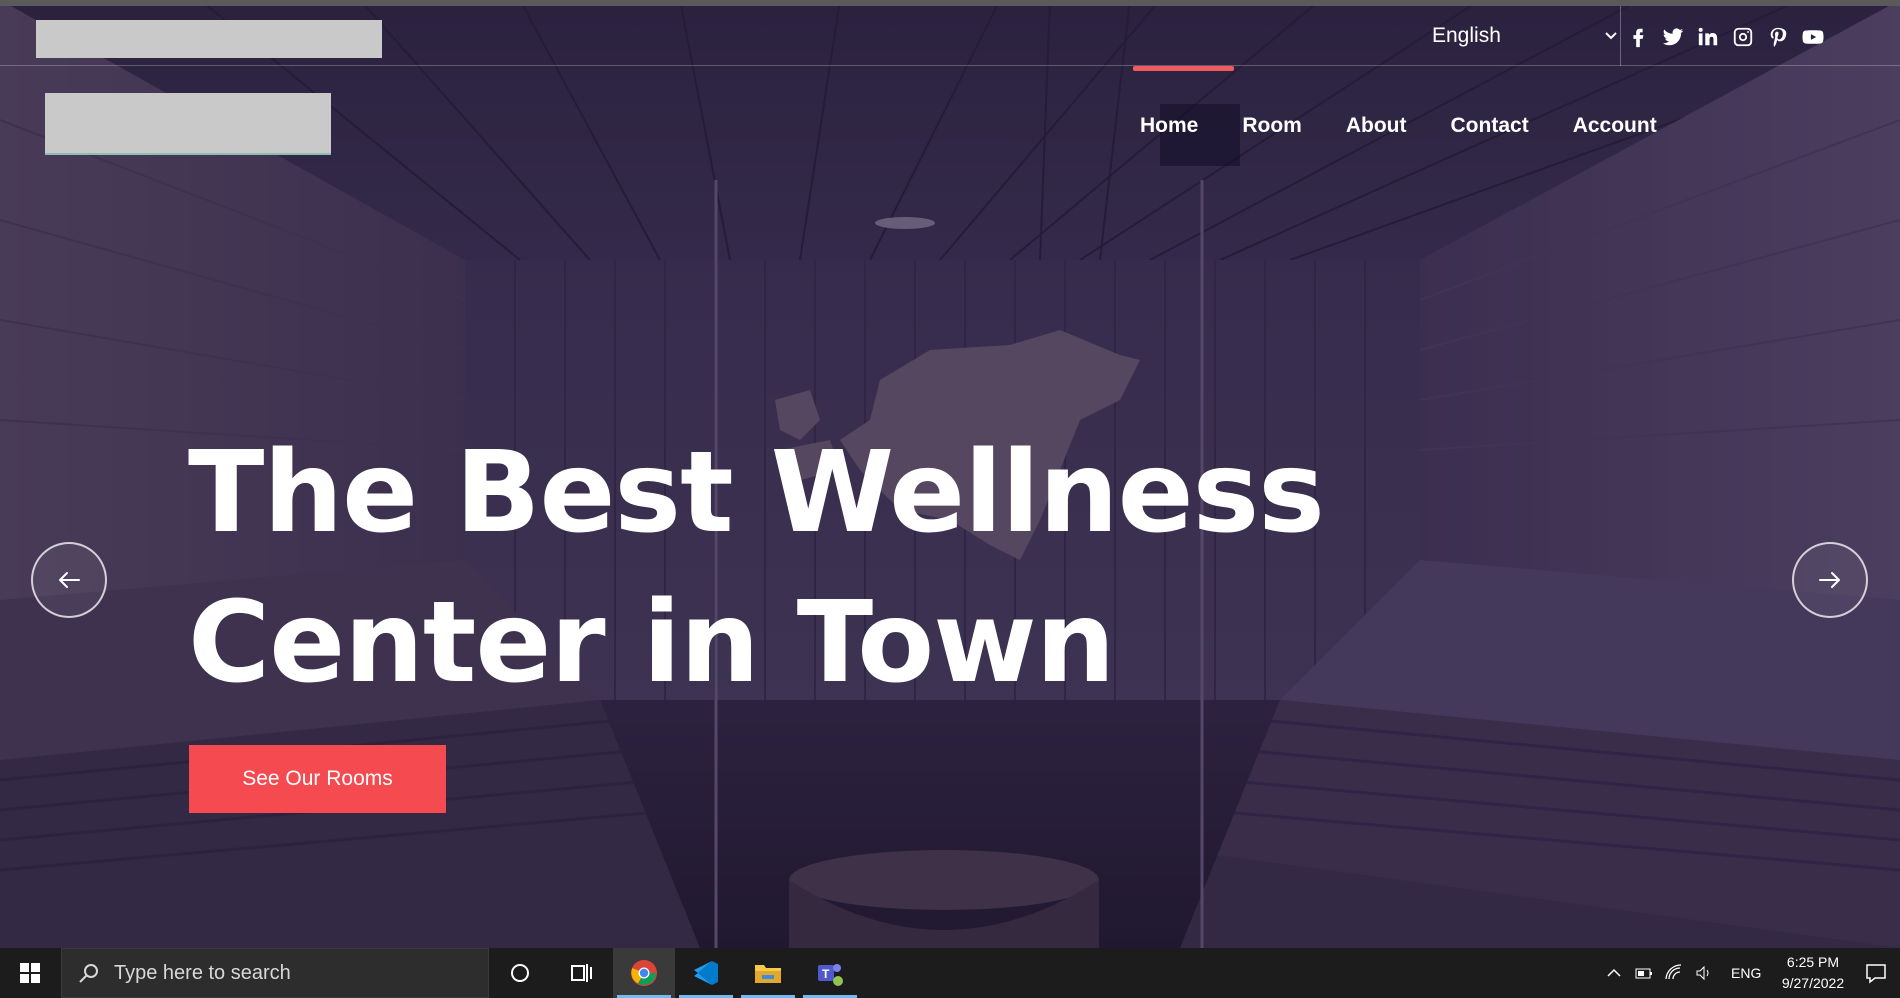 This screenshot has width=1900, height=998. I want to click on slider-prev-button, so click(69, 580).